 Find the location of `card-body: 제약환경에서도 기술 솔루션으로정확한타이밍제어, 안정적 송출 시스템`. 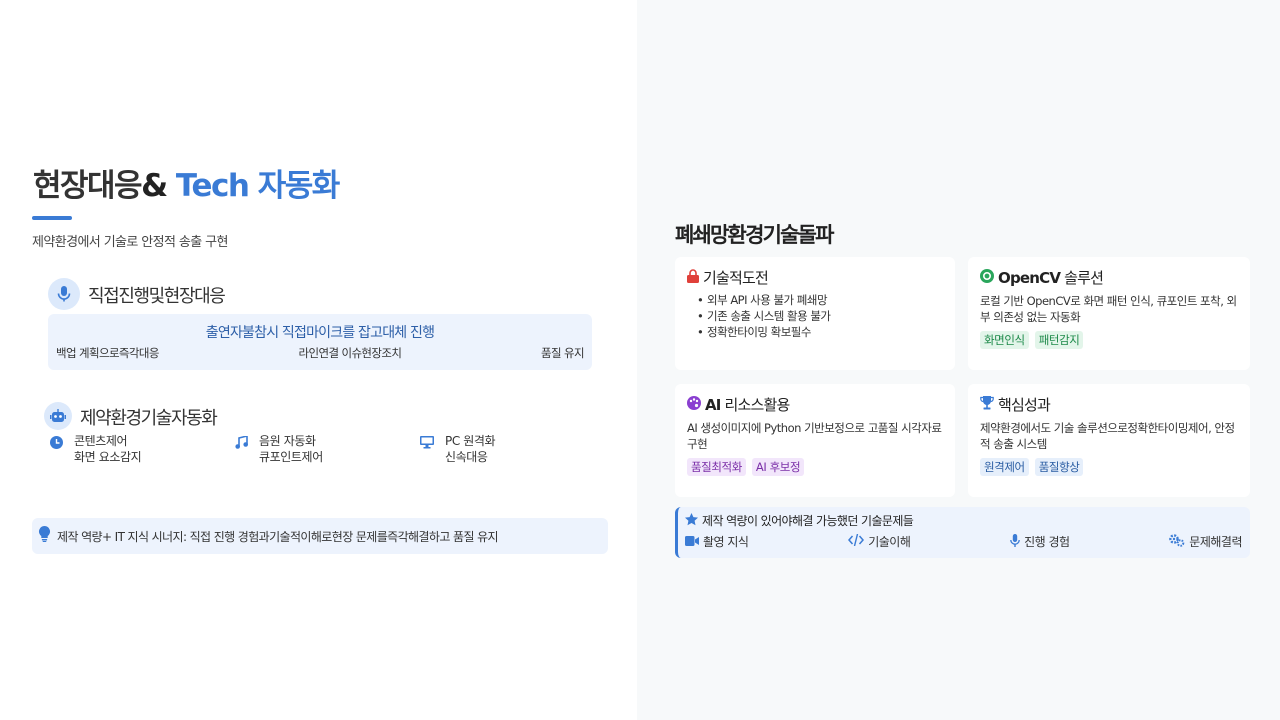

card-body: 제약환경에서도 기술 솔루션으로정확한타이밍제어, 안정적 송출 시스템 is located at coordinates (1107, 436).